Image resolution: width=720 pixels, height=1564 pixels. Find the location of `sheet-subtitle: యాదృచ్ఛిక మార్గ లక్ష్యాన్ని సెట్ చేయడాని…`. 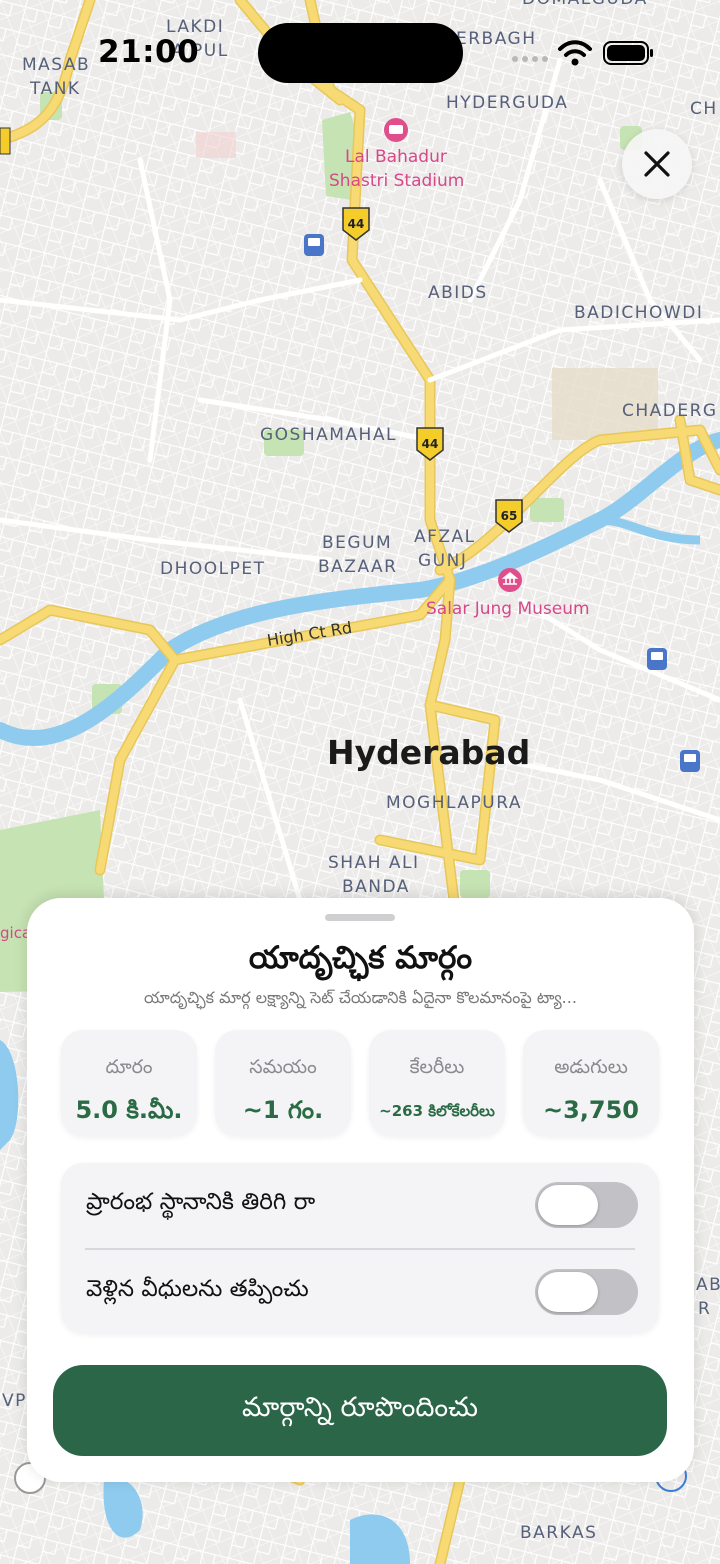

sheet-subtitle: యాదృచ్ఛిక మార్గ లక్ష్యాన్ని సెట్ చేయడాని… is located at coordinates (360, 997).